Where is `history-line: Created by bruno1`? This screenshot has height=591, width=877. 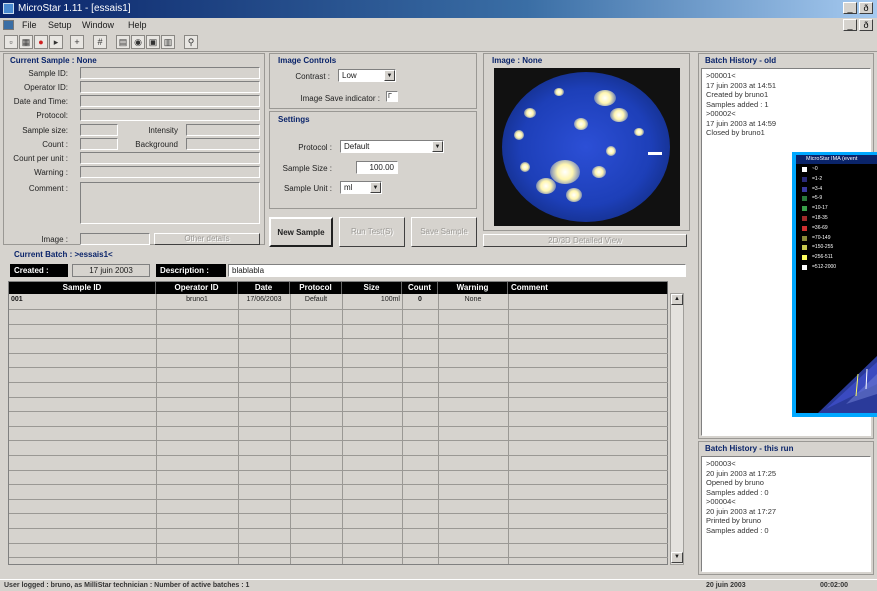 history-line: Created by bruno1 is located at coordinates (737, 94).